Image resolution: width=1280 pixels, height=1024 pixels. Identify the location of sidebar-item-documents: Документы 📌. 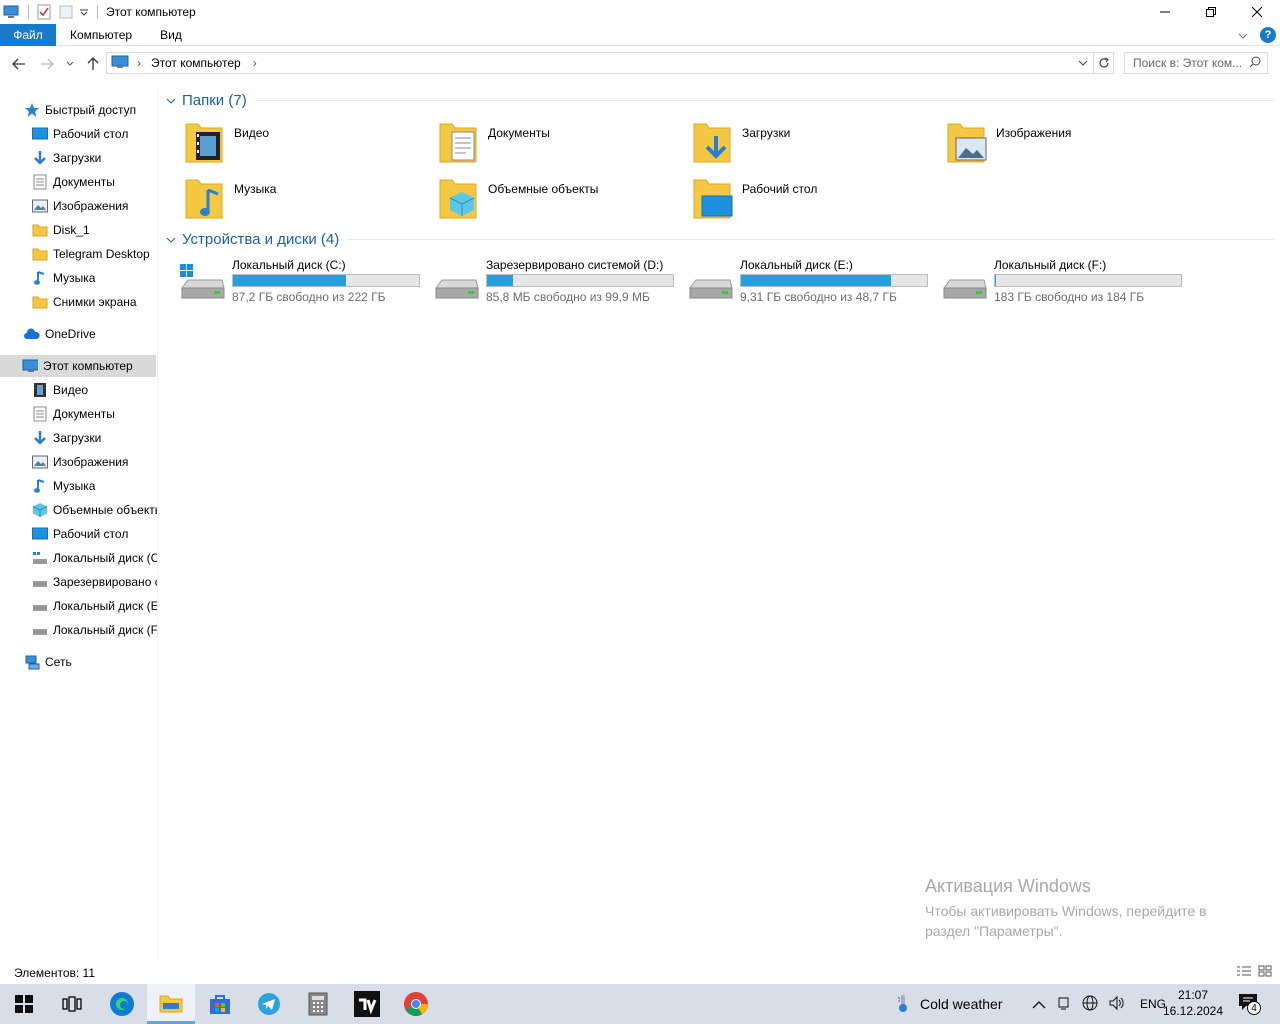
(94, 182).